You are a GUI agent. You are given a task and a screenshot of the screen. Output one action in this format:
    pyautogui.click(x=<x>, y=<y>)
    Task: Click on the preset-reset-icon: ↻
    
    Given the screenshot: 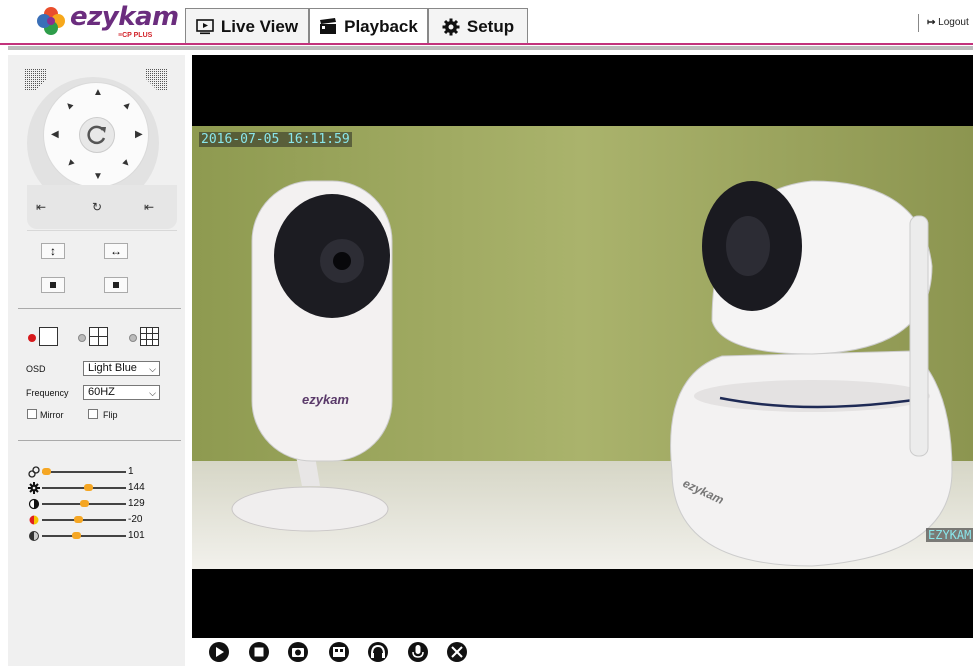 What is the action you would take?
    pyautogui.click(x=97, y=207)
    